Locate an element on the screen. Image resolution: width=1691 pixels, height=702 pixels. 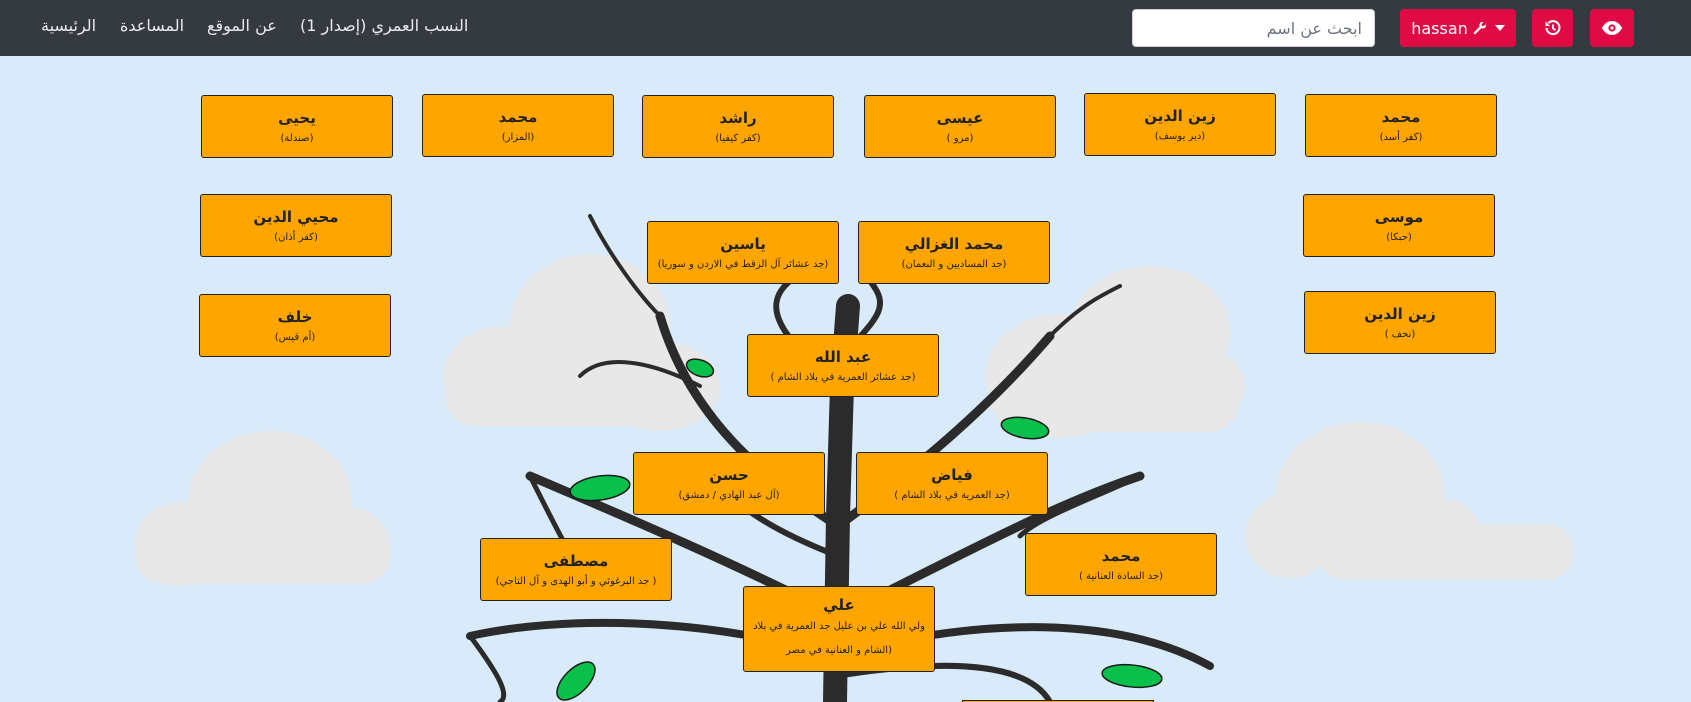
node-desc: (جد المساديين و النعمان) is located at coordinates (954, 264).